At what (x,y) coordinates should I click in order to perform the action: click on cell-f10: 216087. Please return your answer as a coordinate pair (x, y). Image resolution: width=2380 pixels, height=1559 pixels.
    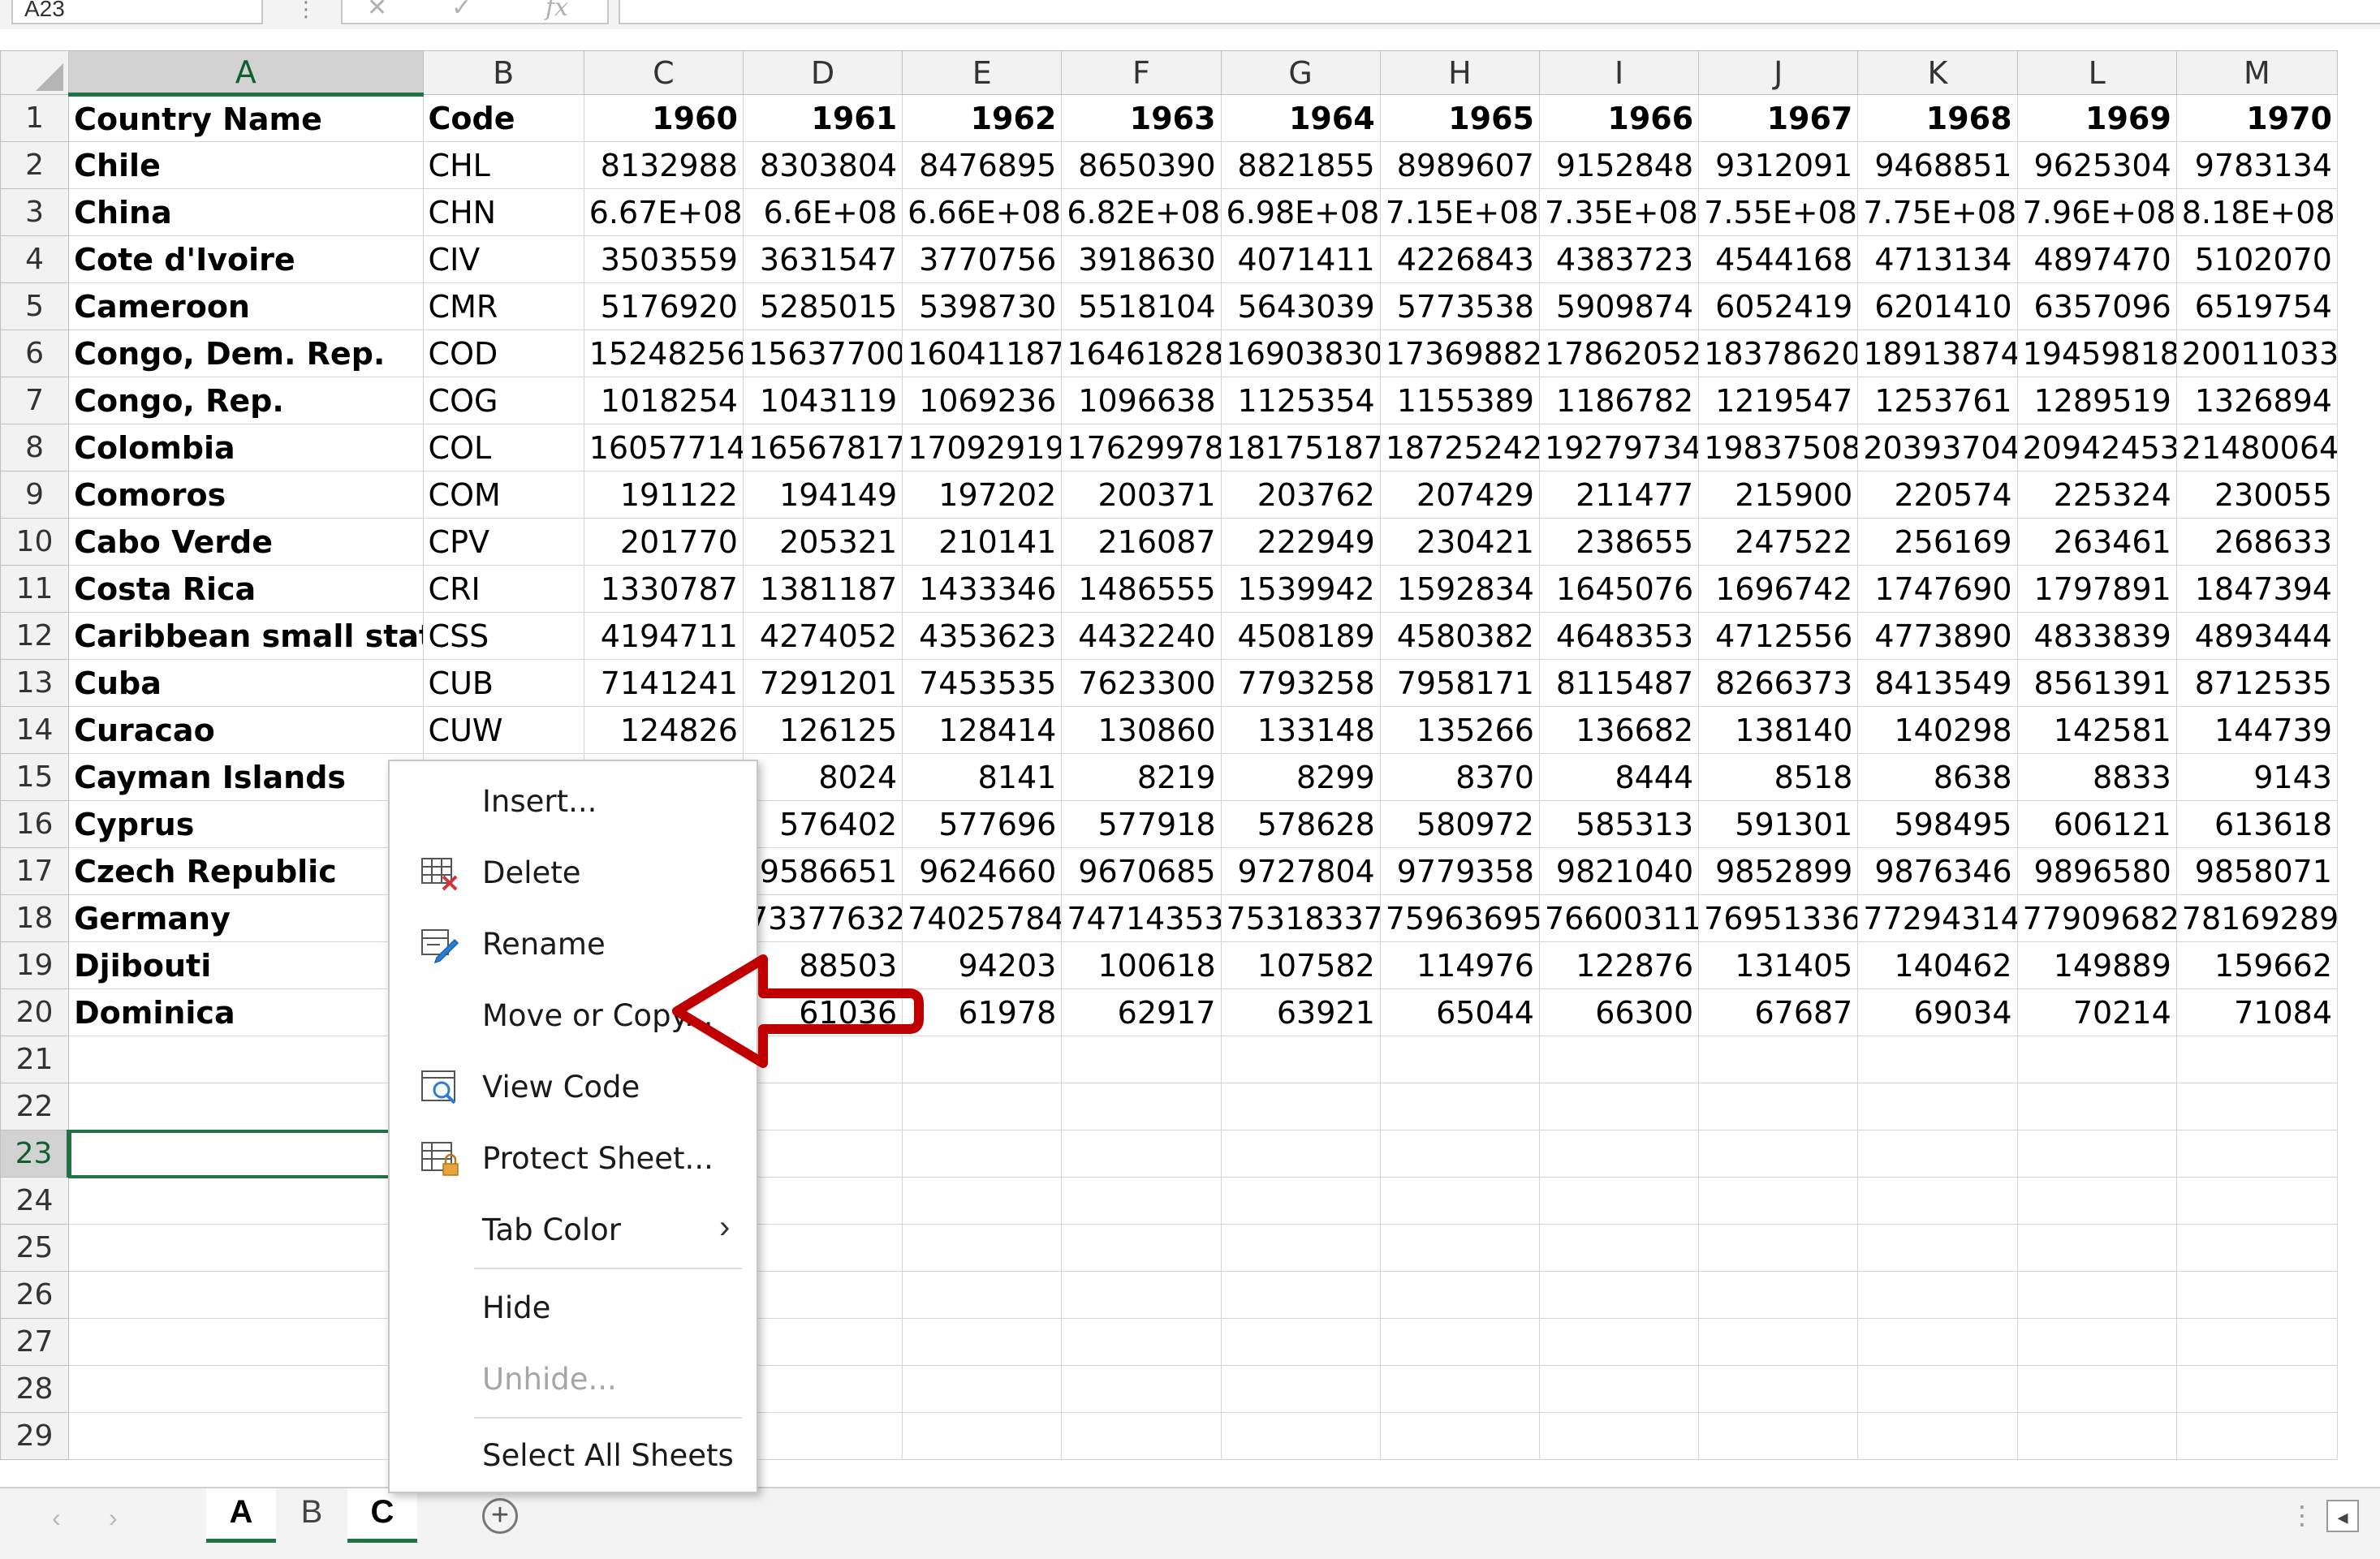
    Looking at the image, I should click on (1142, 542).